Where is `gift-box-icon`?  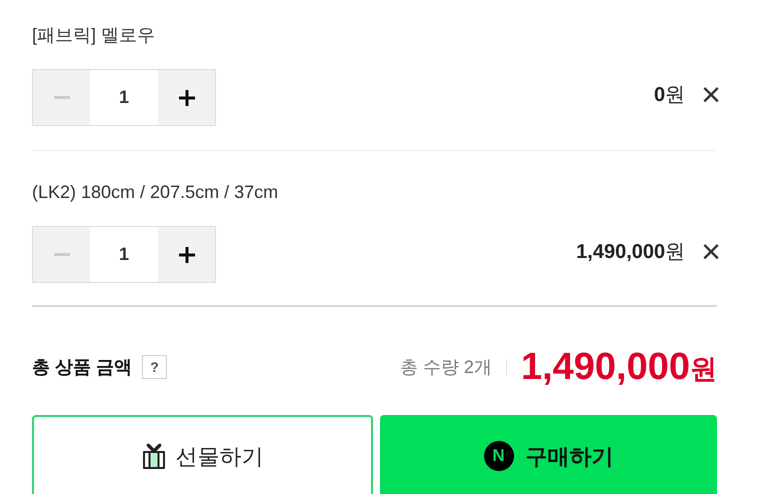
gift-box-icon is located at coordinates (154, 456).